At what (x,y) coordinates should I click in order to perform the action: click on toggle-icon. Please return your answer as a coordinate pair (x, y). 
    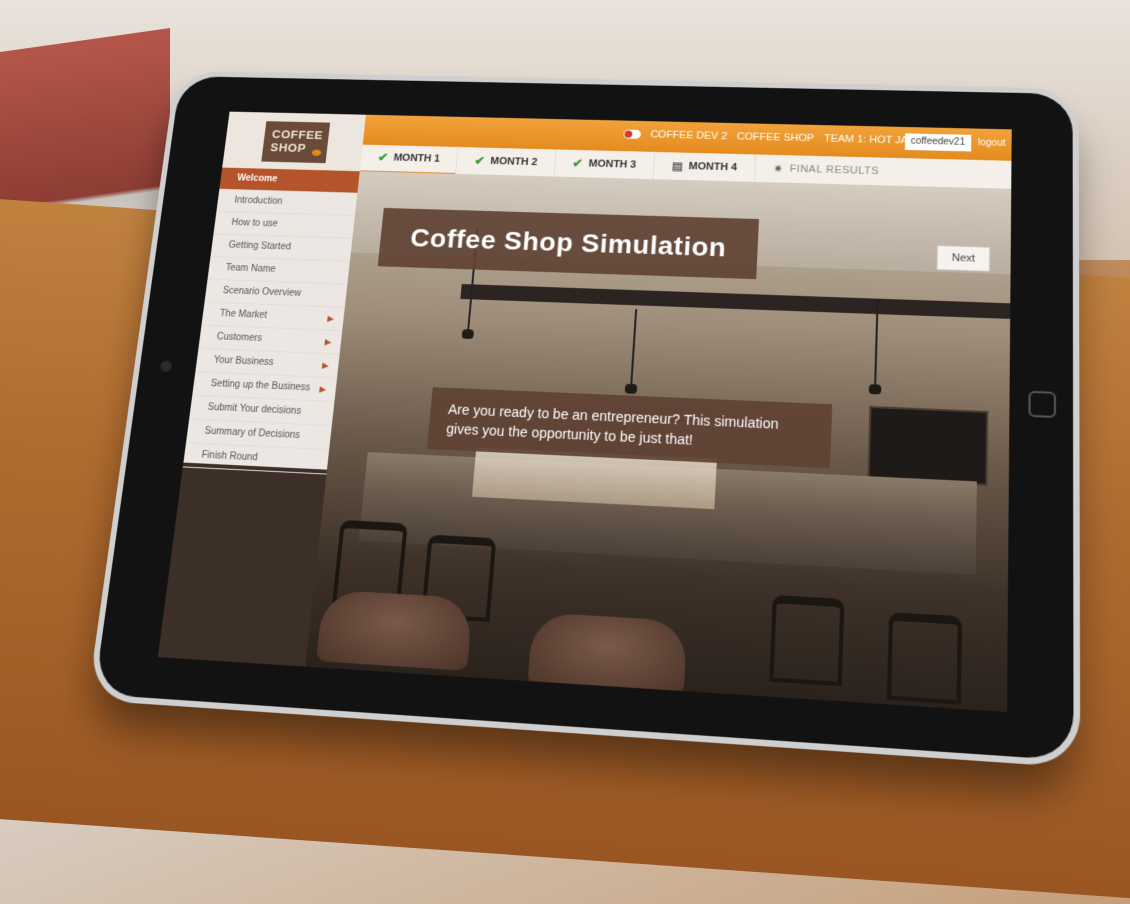
    Looking at the image, I should click on (632, 134).